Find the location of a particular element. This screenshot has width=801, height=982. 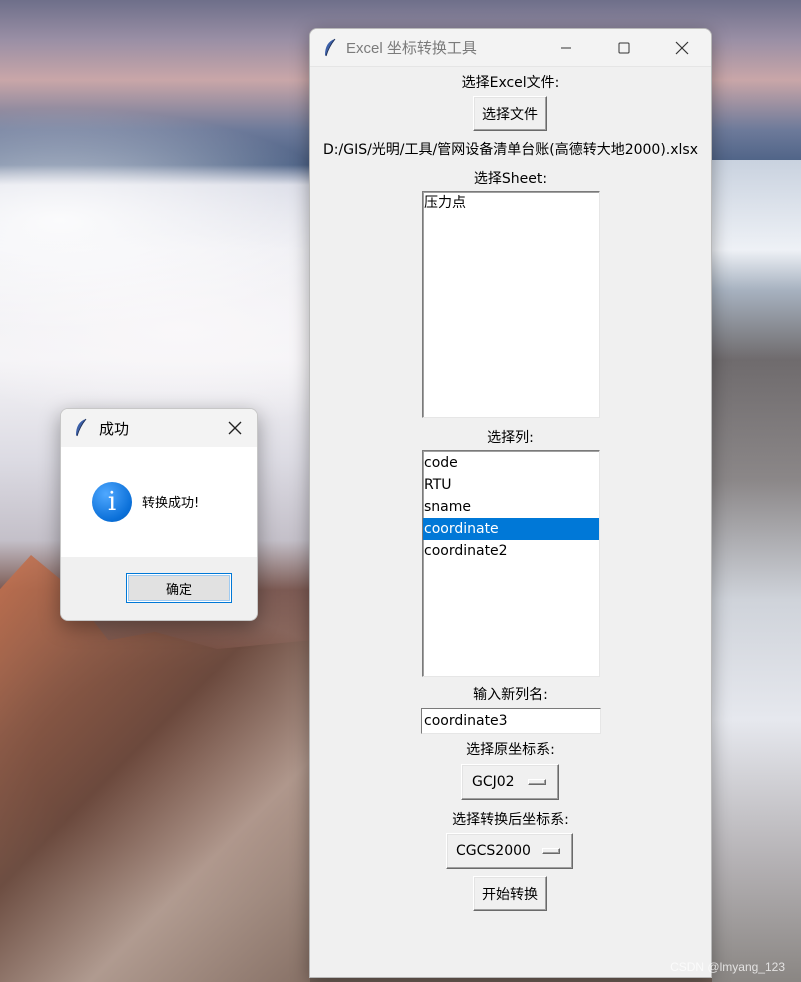

dialog-titlebar: 成功 is located at coordinates (159, 428).